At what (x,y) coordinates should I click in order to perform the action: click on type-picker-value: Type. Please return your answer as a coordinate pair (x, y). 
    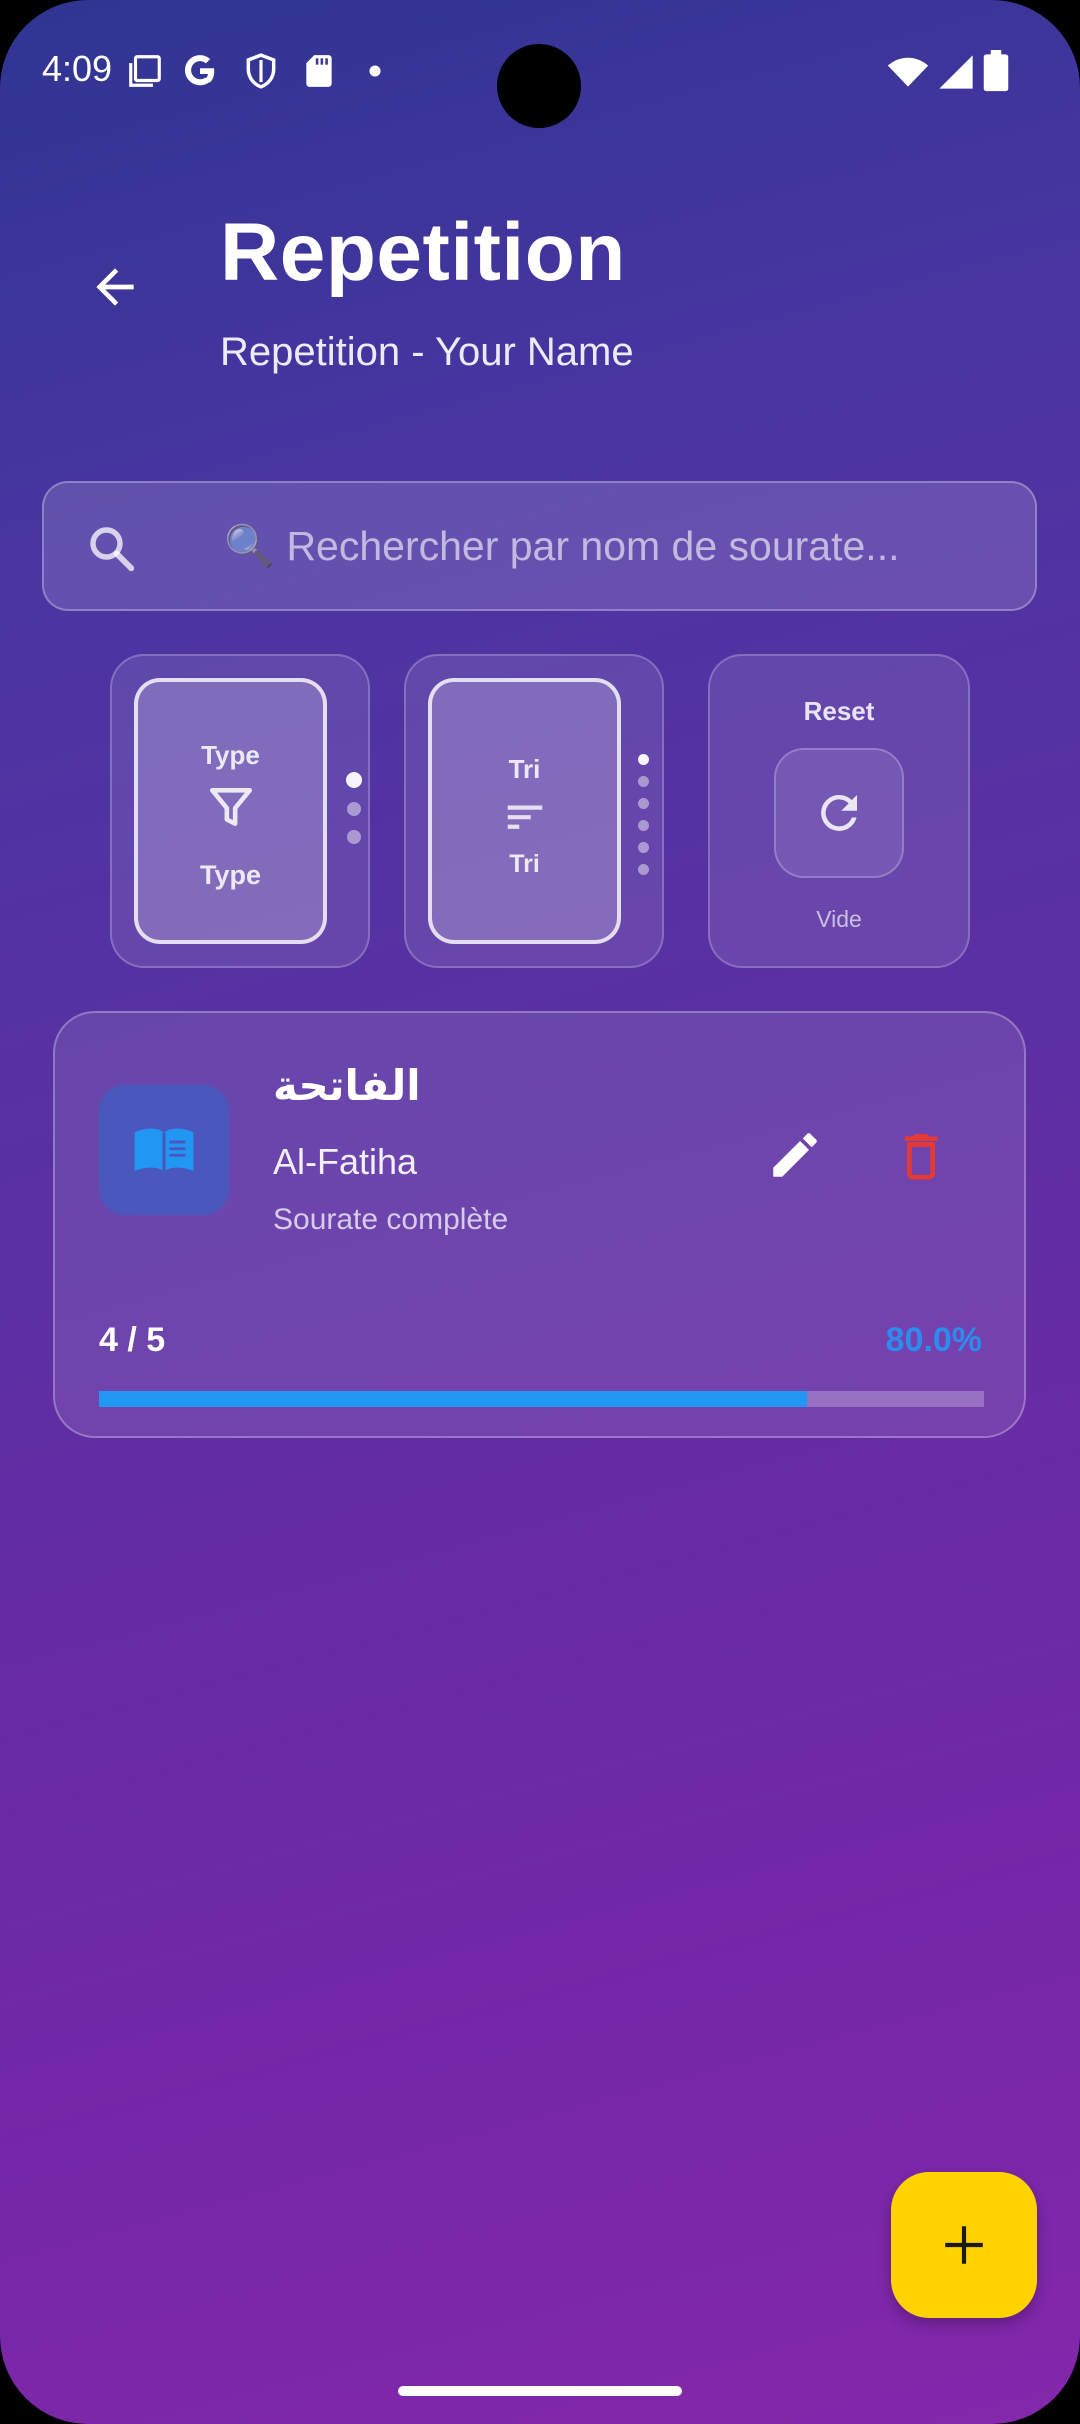
    Looking at the image, I should click on (230, 875).